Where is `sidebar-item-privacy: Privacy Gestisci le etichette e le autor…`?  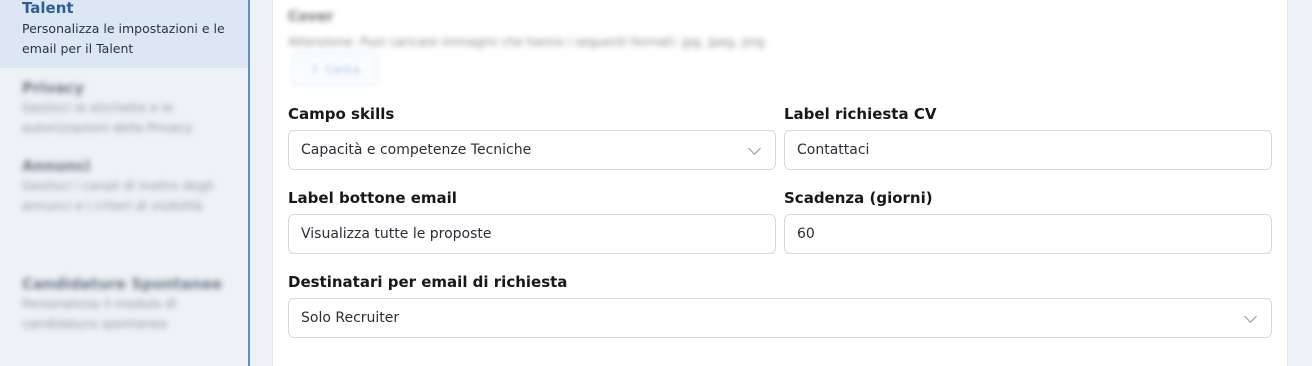 sidebar-item-privacy: Privacy Gestisci le etichette e le autor… is located at coordinates (124, 108).